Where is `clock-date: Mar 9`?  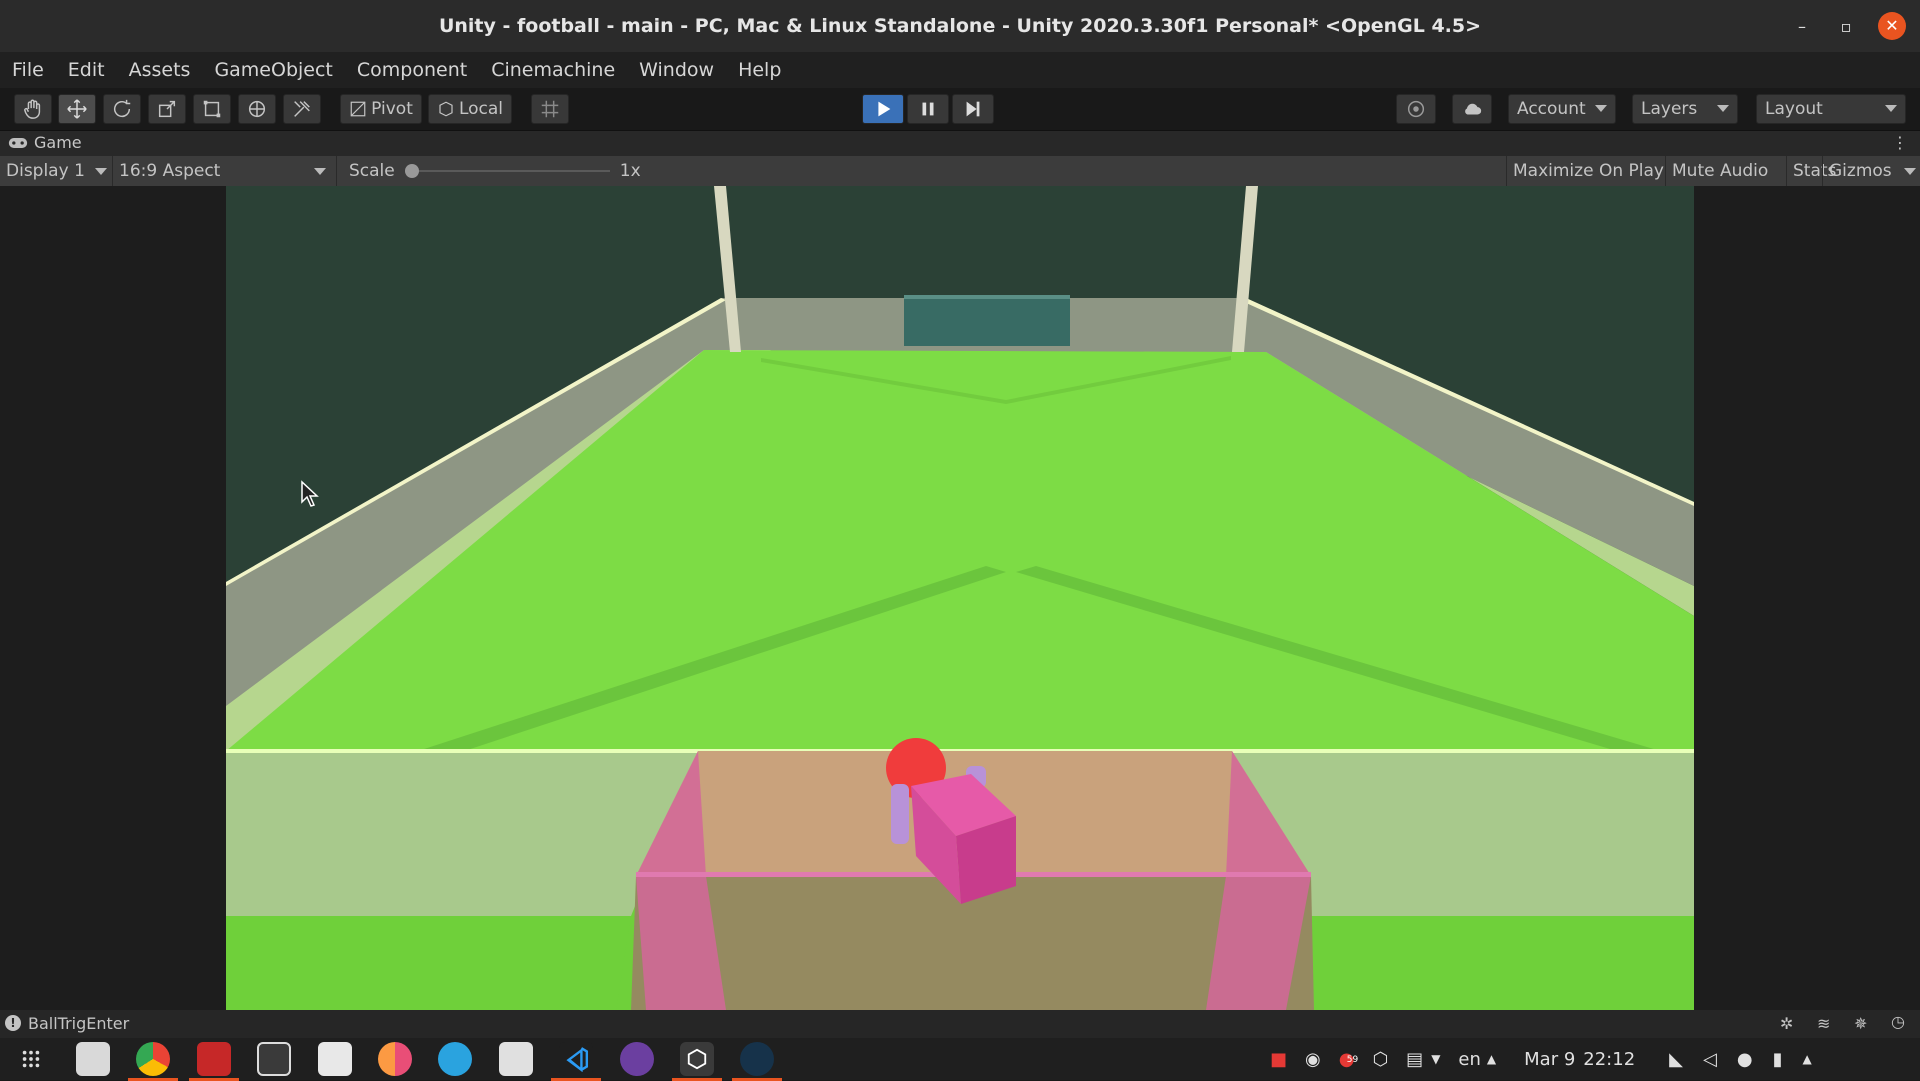 clock-date: Mar 9 is located at coordinates (1549, 1059).